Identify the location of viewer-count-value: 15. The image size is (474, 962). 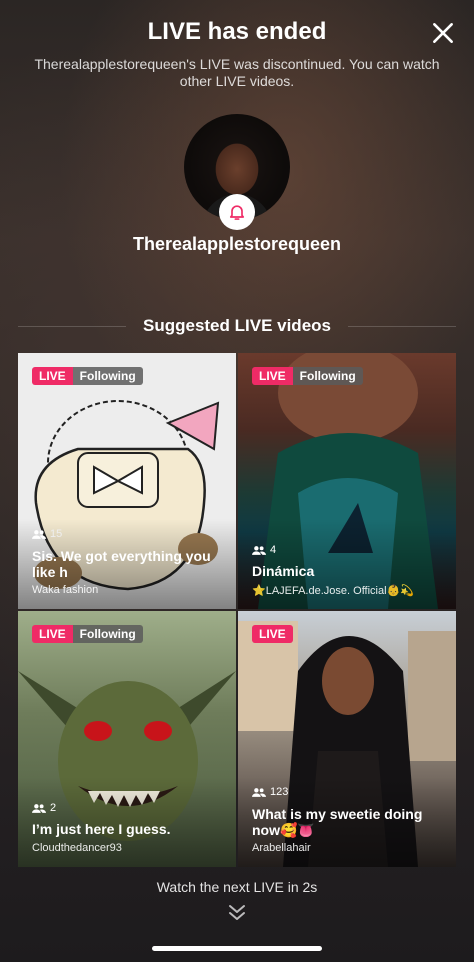
(56, 534).